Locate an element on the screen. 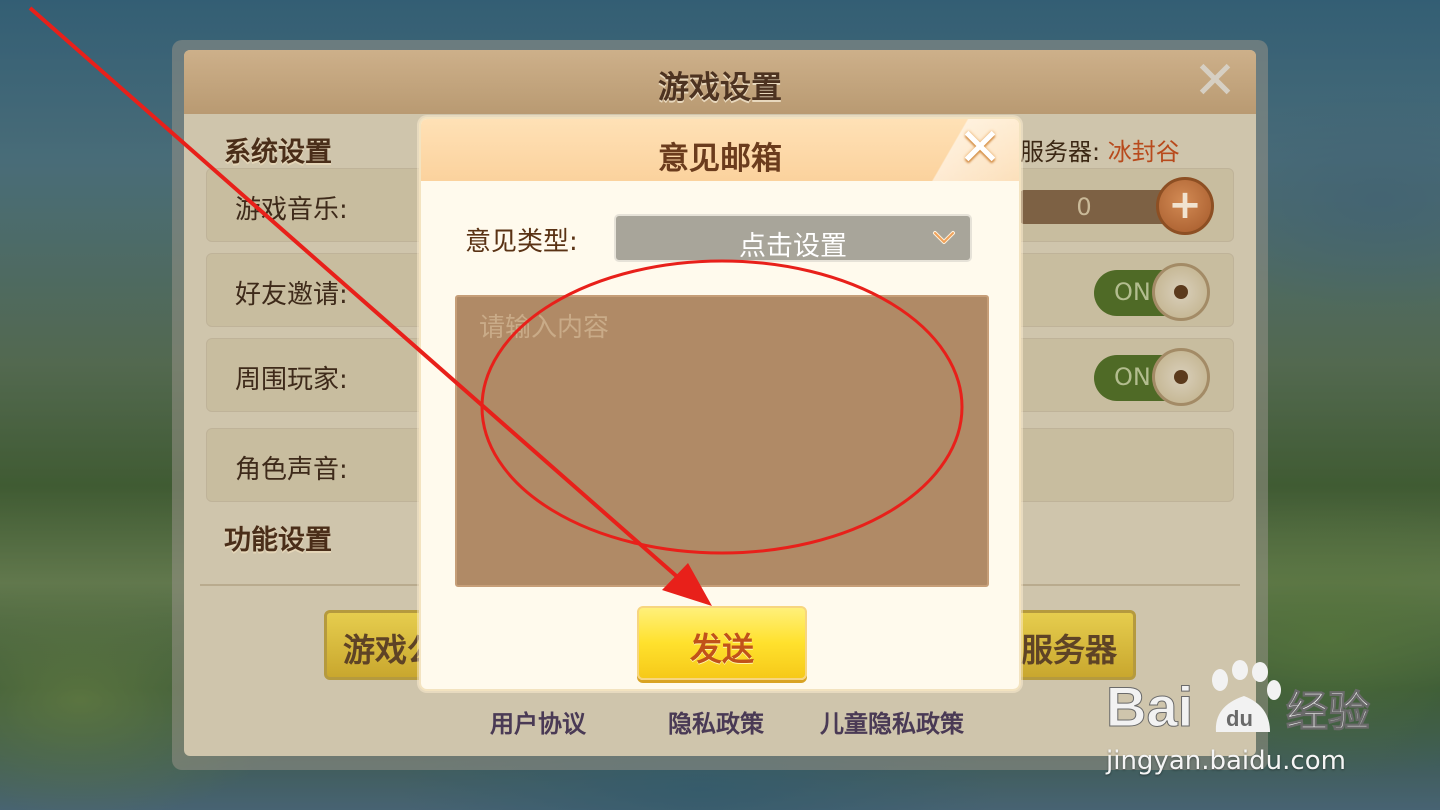 This screenshot has height=810, width=1440. dropdown-selected-value: 点击设置 is located at coordinates (793, 246).